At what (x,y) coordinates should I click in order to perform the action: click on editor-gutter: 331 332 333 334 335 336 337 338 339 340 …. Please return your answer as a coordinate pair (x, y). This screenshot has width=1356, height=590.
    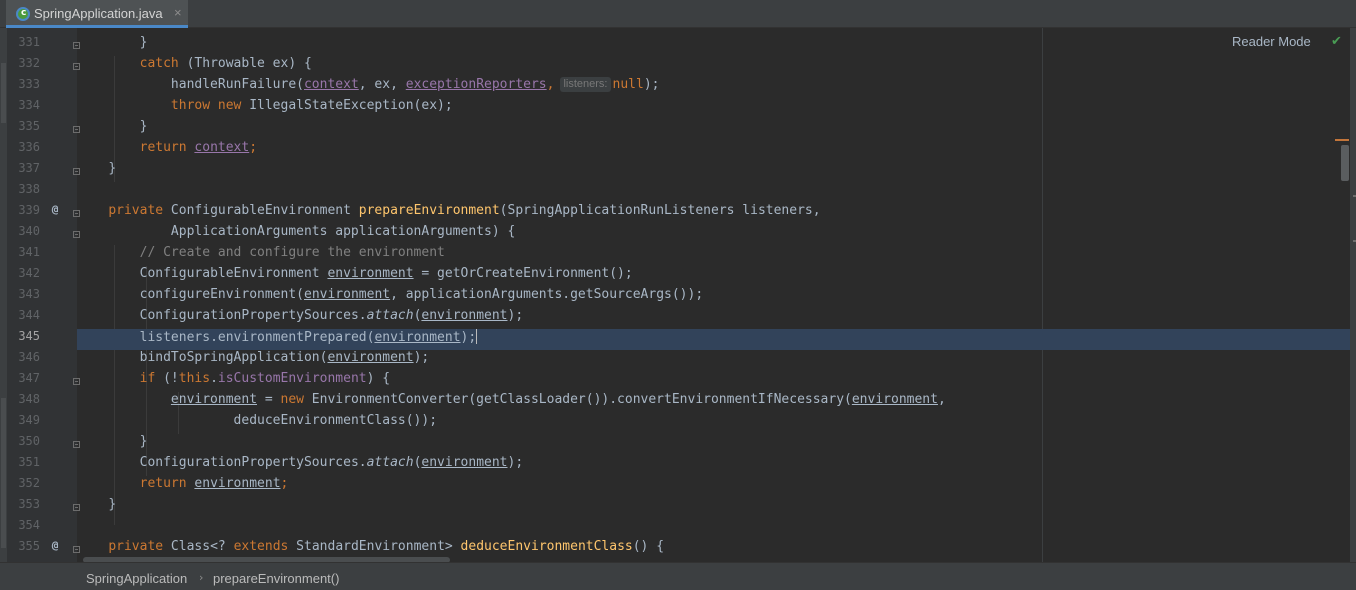
    Looking at the image, I should click on (43, 295).